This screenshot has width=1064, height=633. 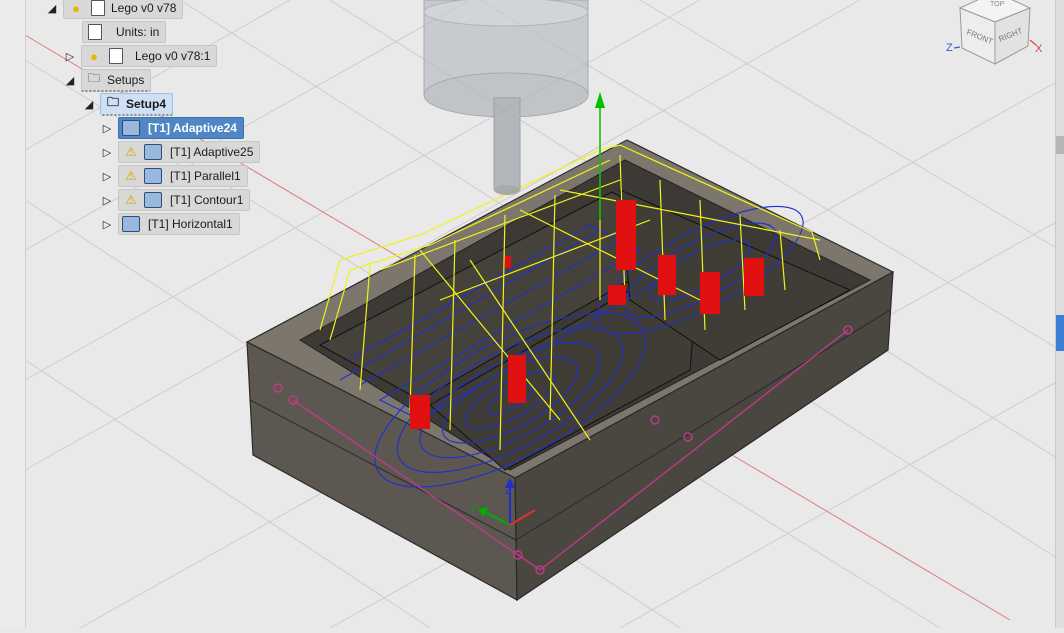 What do you see at coordinates (126, 79) in the screenshot?
I see `setups-label: Setups` at bounding box center [126, 79].